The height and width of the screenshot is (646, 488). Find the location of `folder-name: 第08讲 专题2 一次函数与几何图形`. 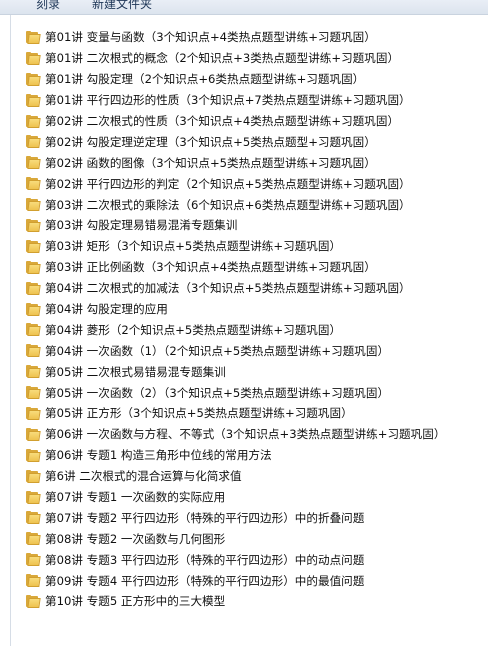

folder-name: 第08讲 专题2 一次函数与几何图形 is located at coordinates (135, 538).